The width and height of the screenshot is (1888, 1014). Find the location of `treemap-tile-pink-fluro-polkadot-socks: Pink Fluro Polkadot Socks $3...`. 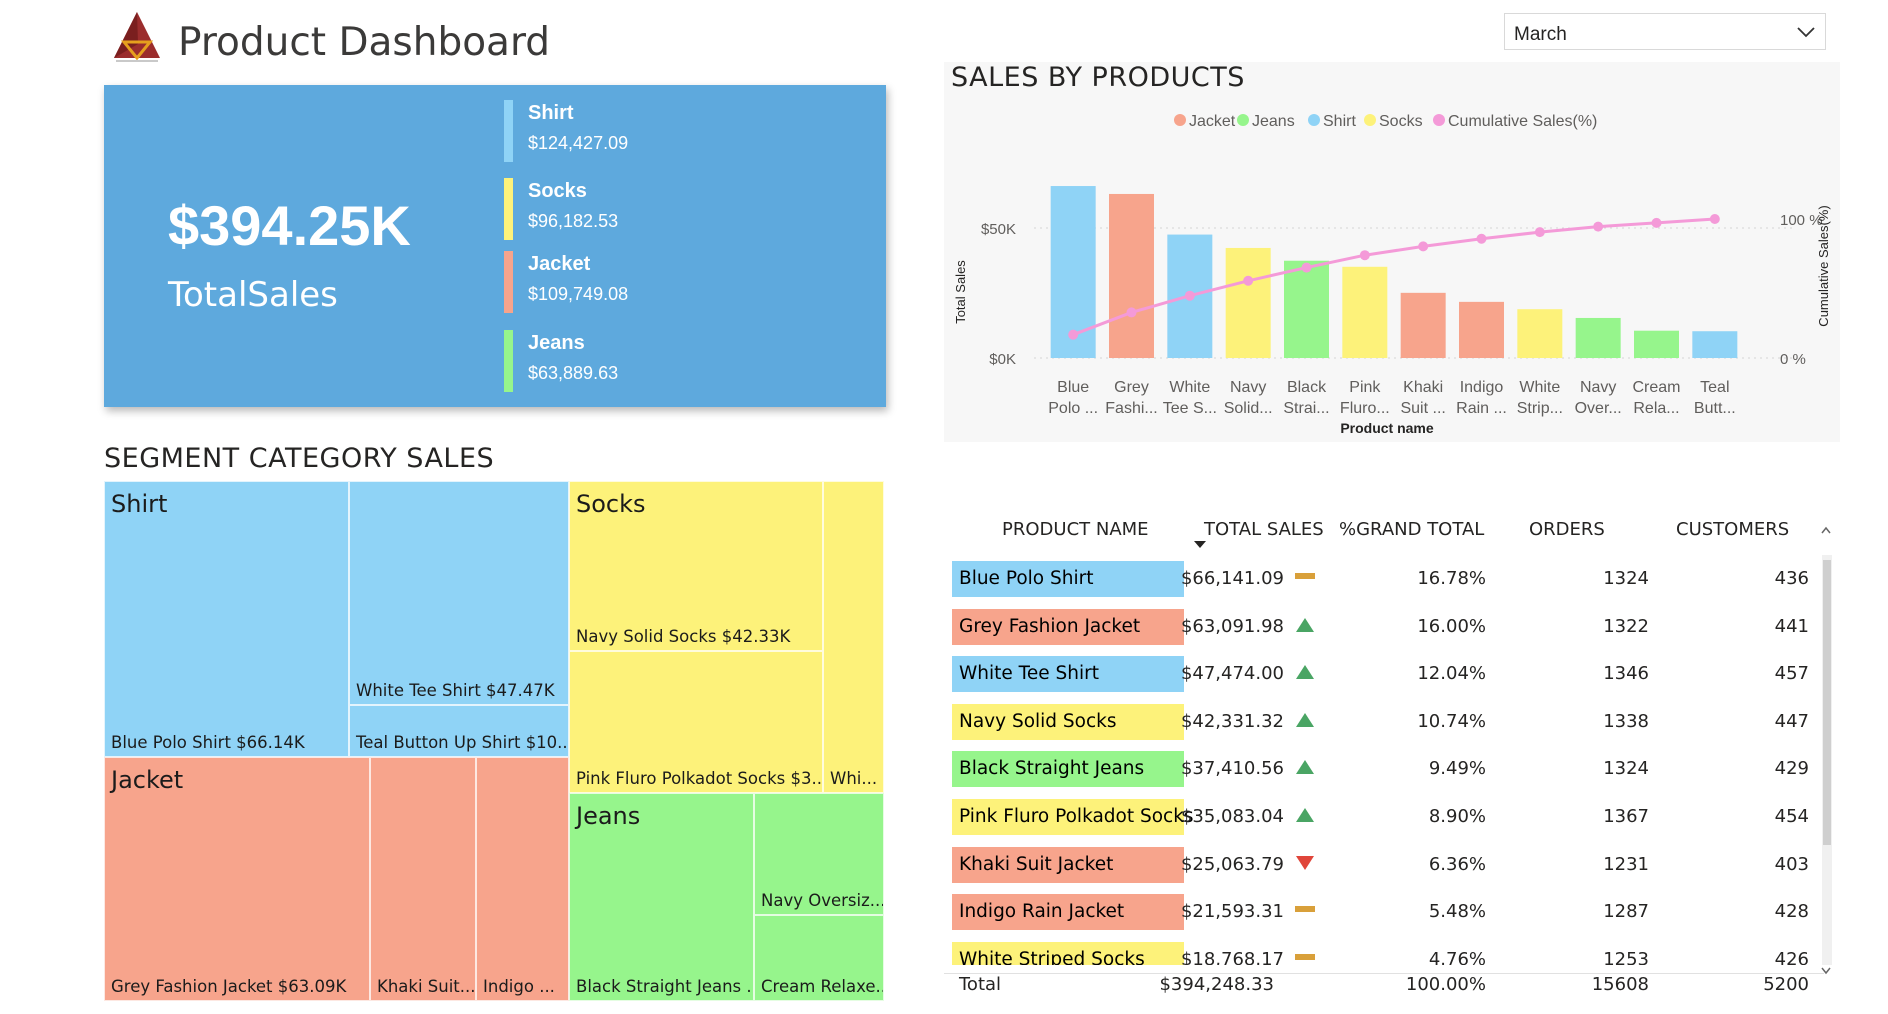

treemap-tile-pink-fluro-polkadot-socks: Pink Fluro Polkadot Socks $3... is located at coordinates (696, 722).